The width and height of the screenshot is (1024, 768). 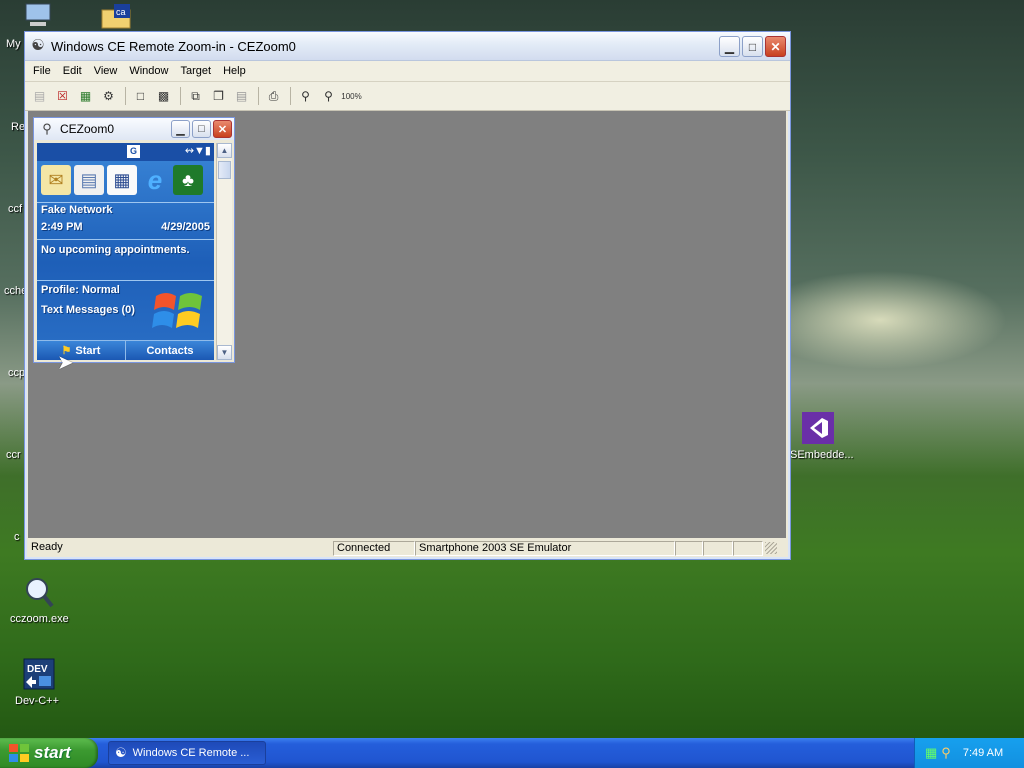 I want to click on menu-edit: Edit, so click(x=72, y=71).